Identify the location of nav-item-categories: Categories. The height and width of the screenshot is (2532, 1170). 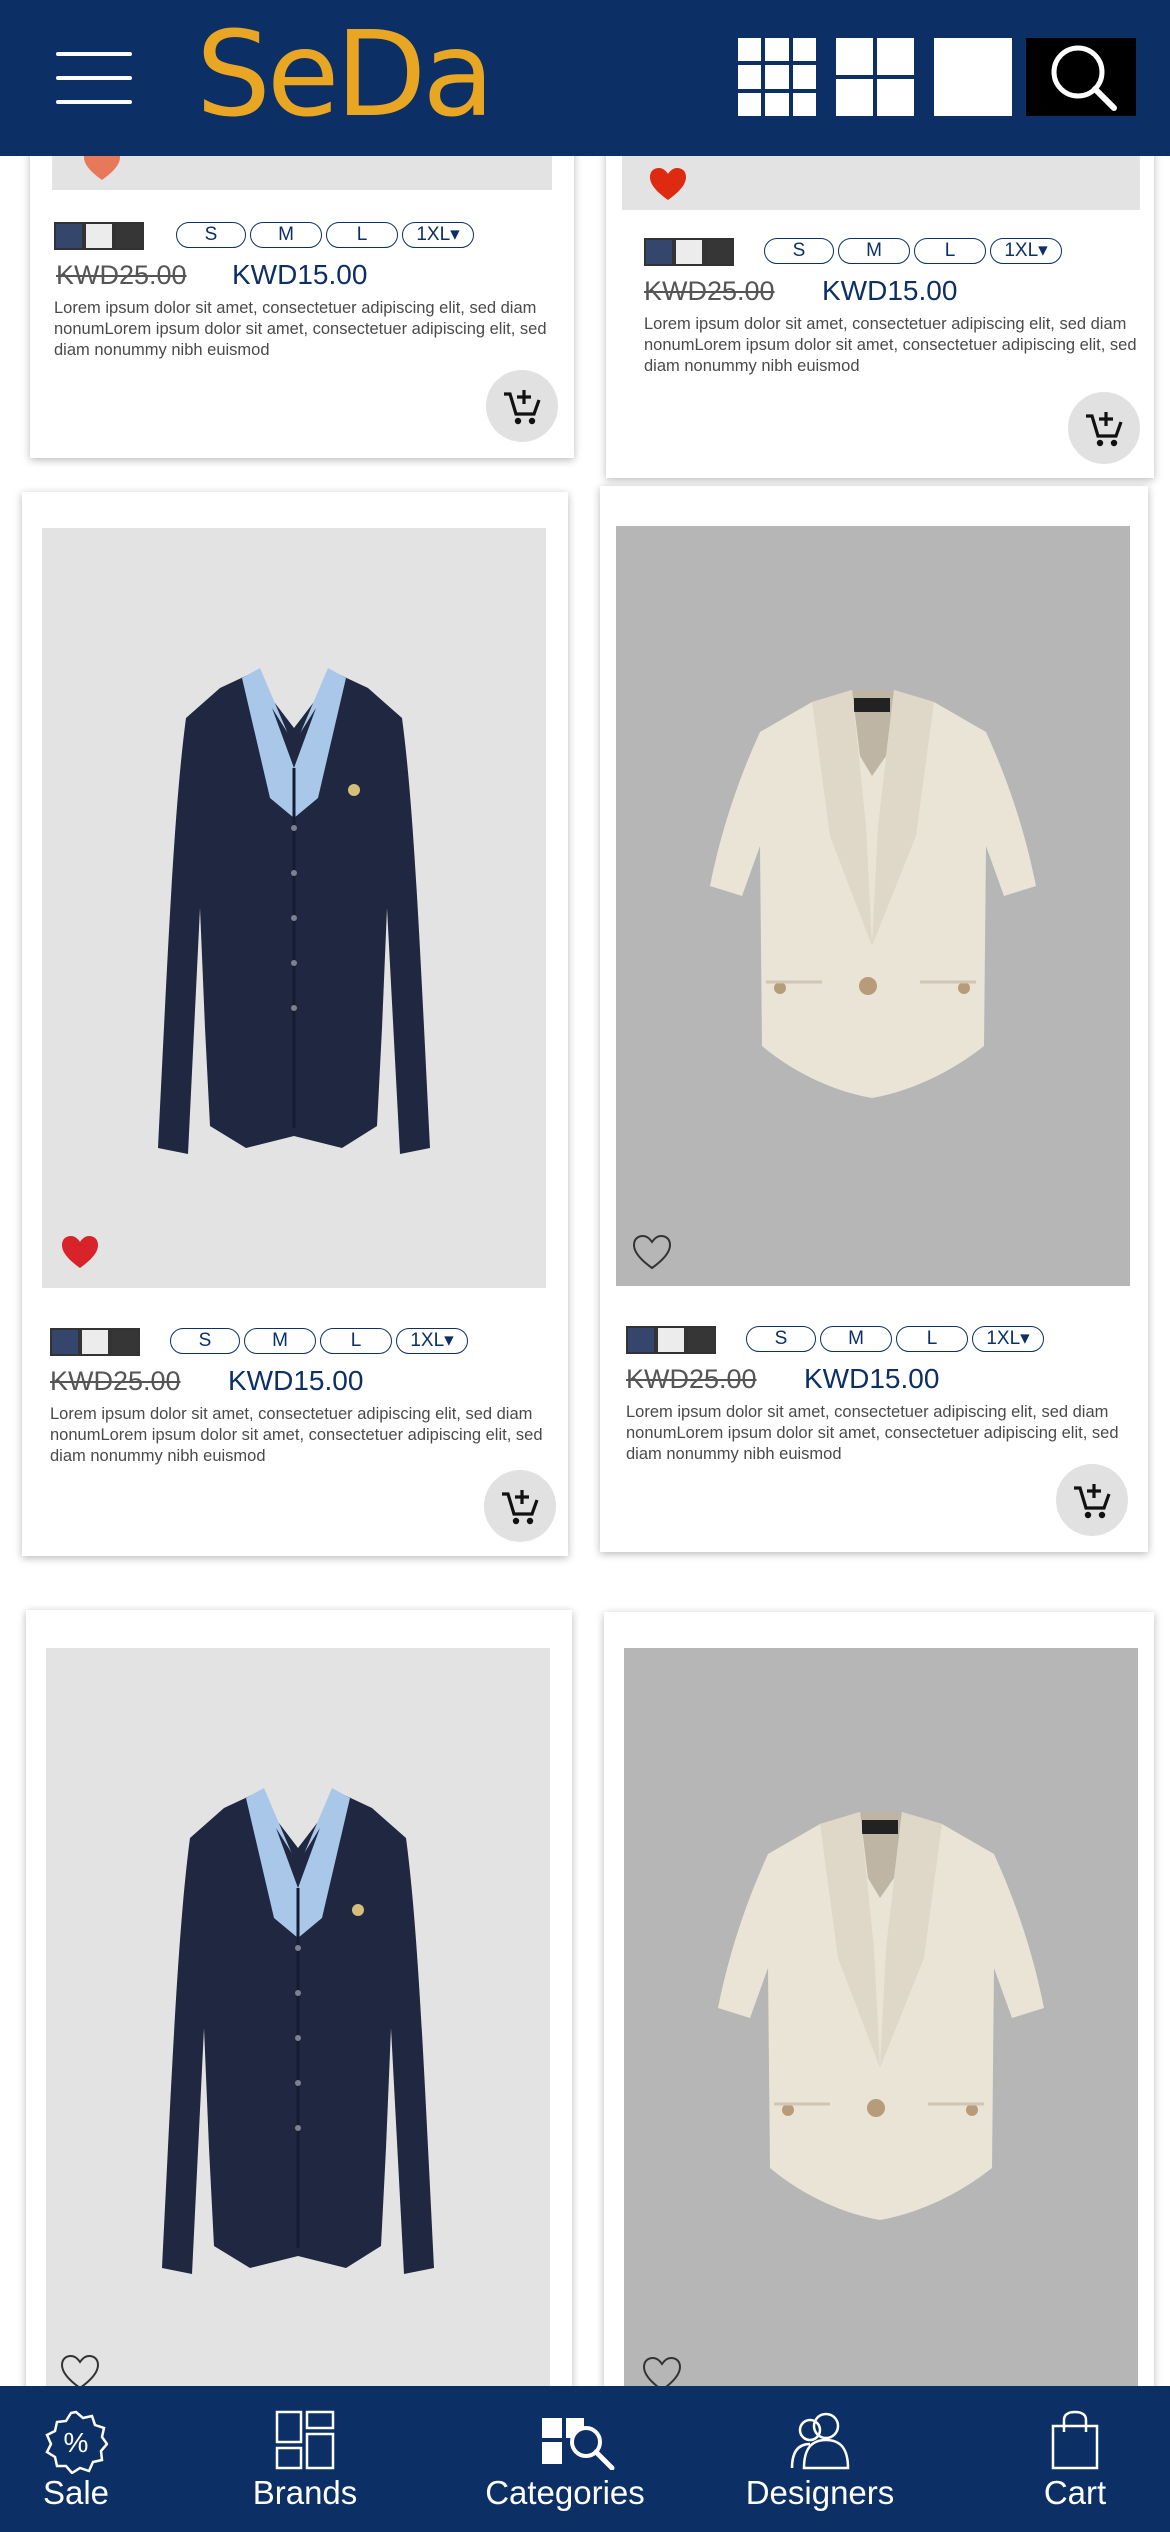
(565, 2459).